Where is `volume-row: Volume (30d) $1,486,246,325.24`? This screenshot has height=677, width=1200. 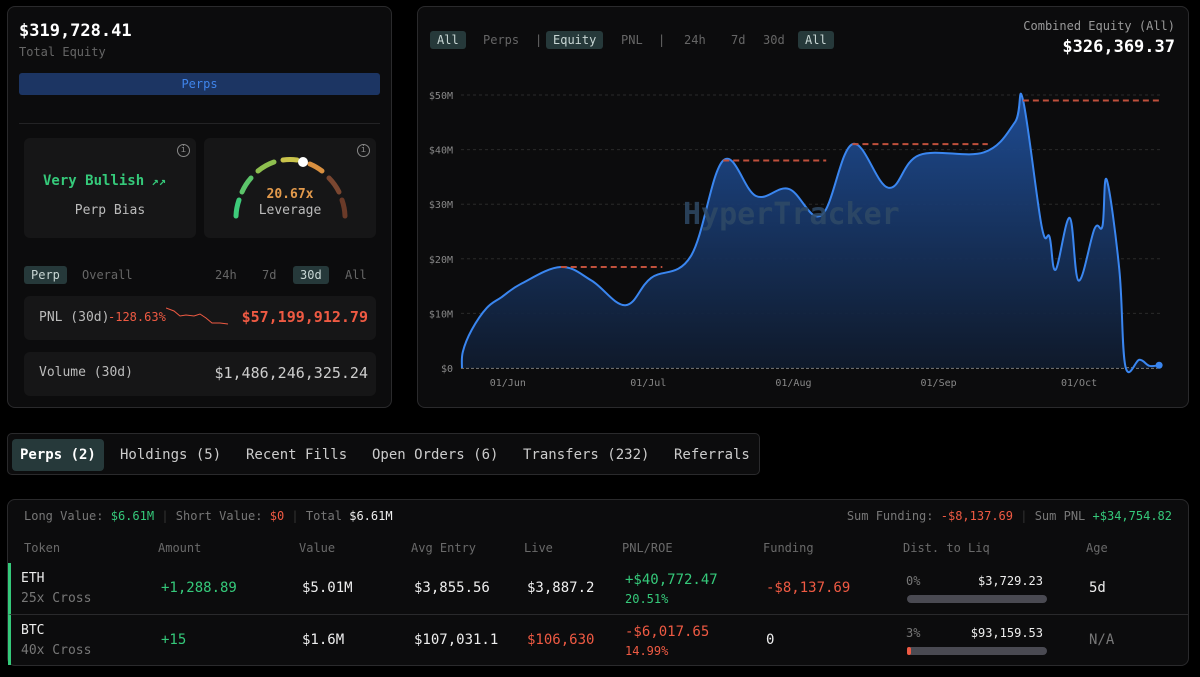 volume-row: Volume (30d) $1,486,246,325.24 is located at coordinates (200, 374).